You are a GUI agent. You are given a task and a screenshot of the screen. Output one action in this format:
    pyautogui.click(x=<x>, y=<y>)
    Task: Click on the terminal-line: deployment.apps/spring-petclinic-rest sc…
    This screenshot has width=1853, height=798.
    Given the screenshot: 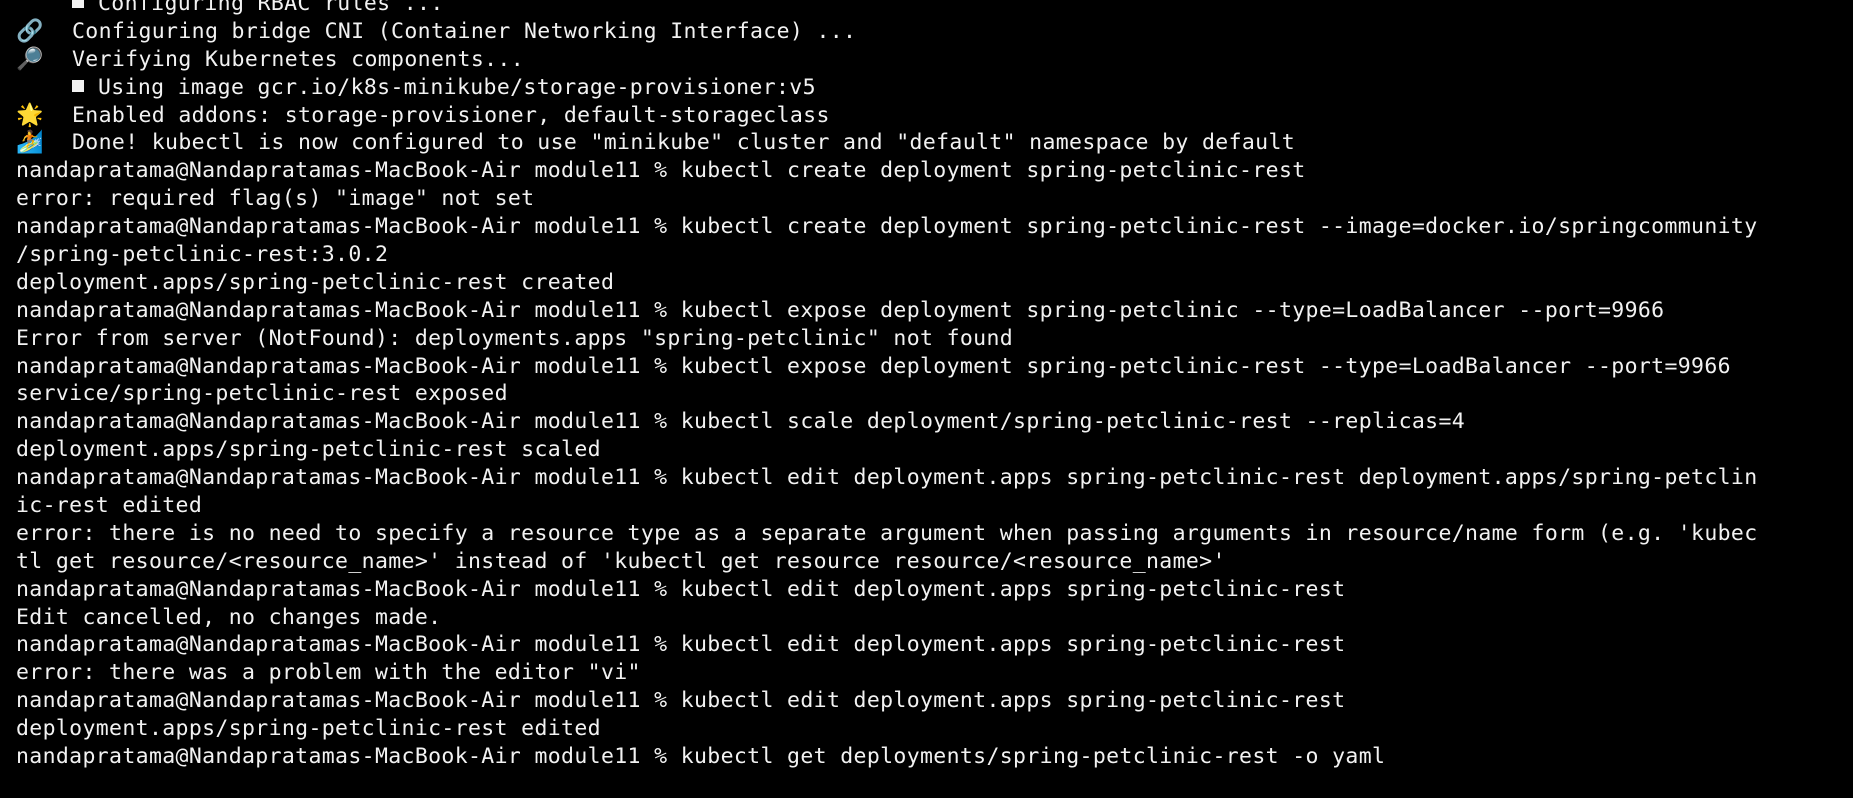 What is the action you would take?
    pyautogui.click(x=926, y=450)
    